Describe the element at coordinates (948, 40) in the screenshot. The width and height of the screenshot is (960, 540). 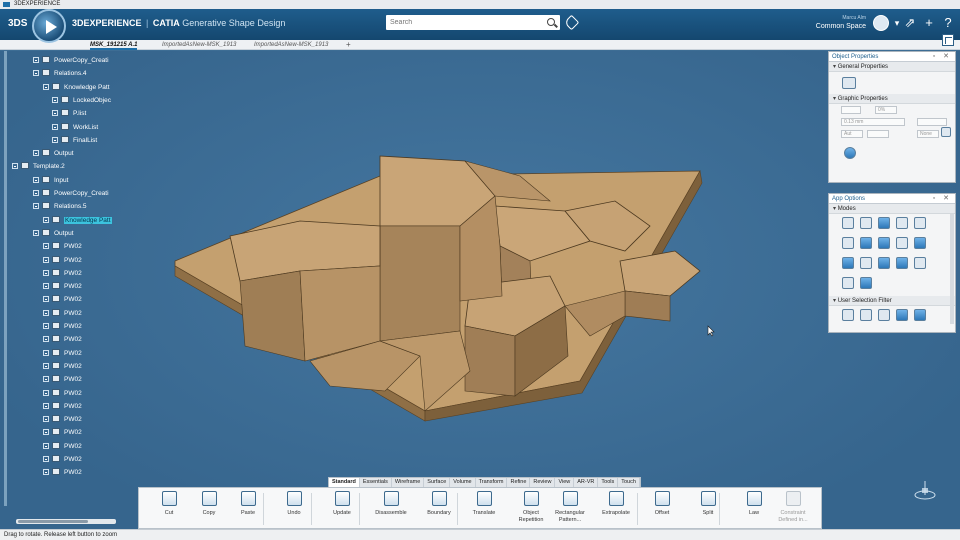
I see `fit-all-button` at that location.